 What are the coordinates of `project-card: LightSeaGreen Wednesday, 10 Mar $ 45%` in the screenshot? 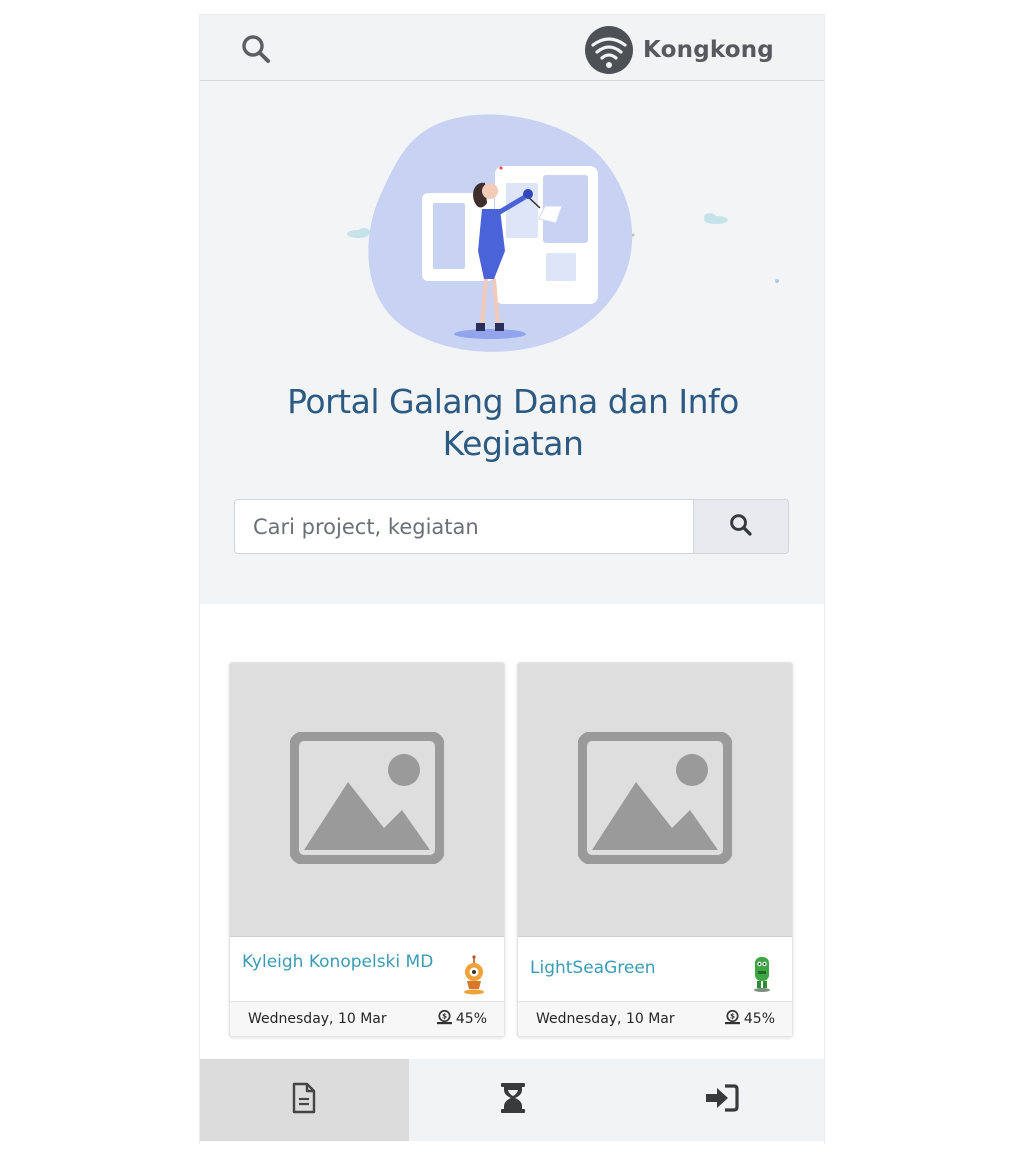 It's located at (655, 849).